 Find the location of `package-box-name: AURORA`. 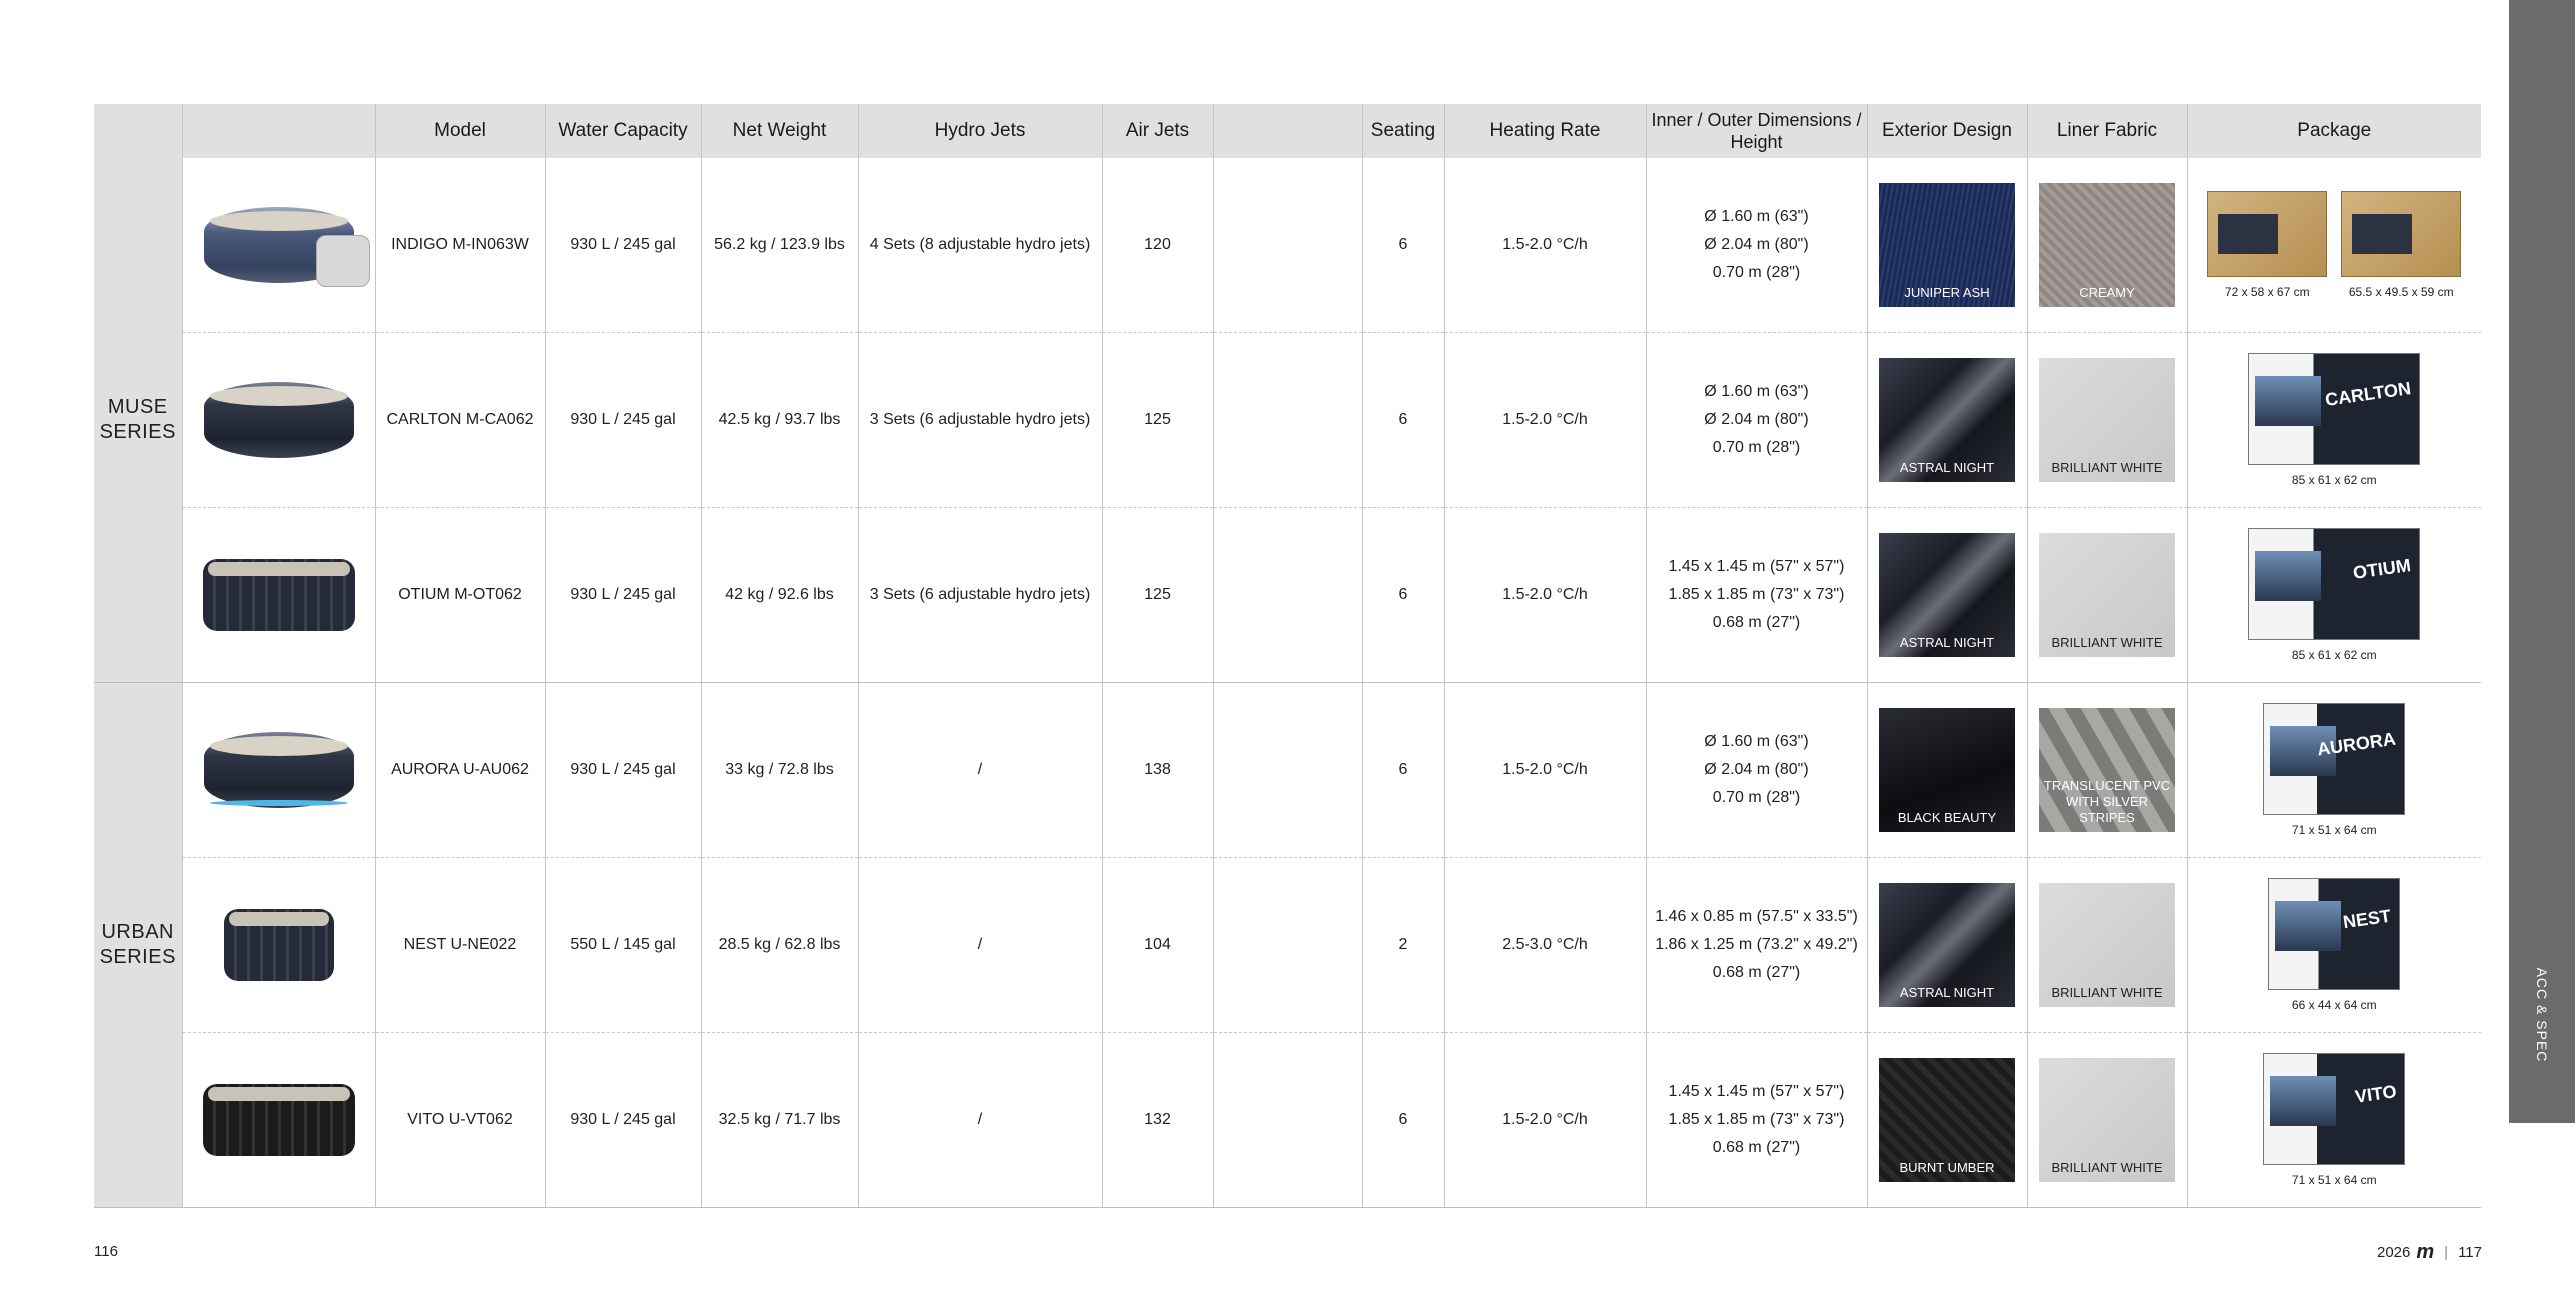

package-box-name: AURORA is located at coordinates (2357, 744).